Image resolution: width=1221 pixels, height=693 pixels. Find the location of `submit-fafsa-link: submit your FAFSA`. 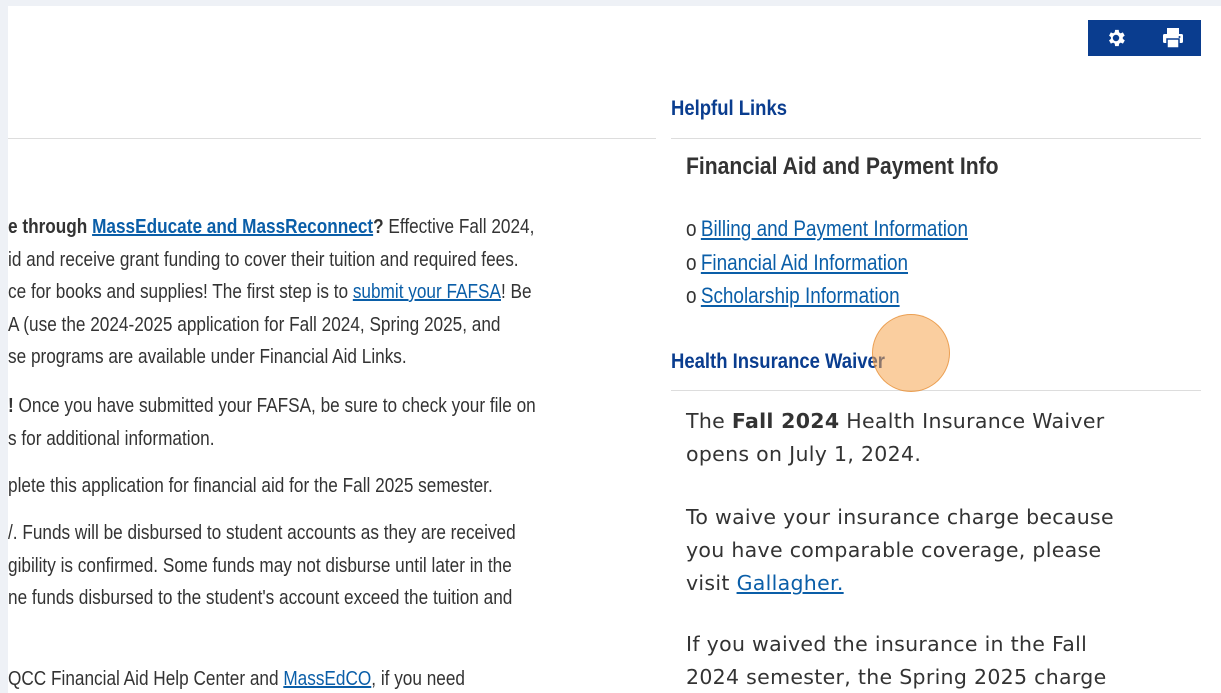

submit-fafsa-link: submit your FAFSA is located at coordinates (427, 292).